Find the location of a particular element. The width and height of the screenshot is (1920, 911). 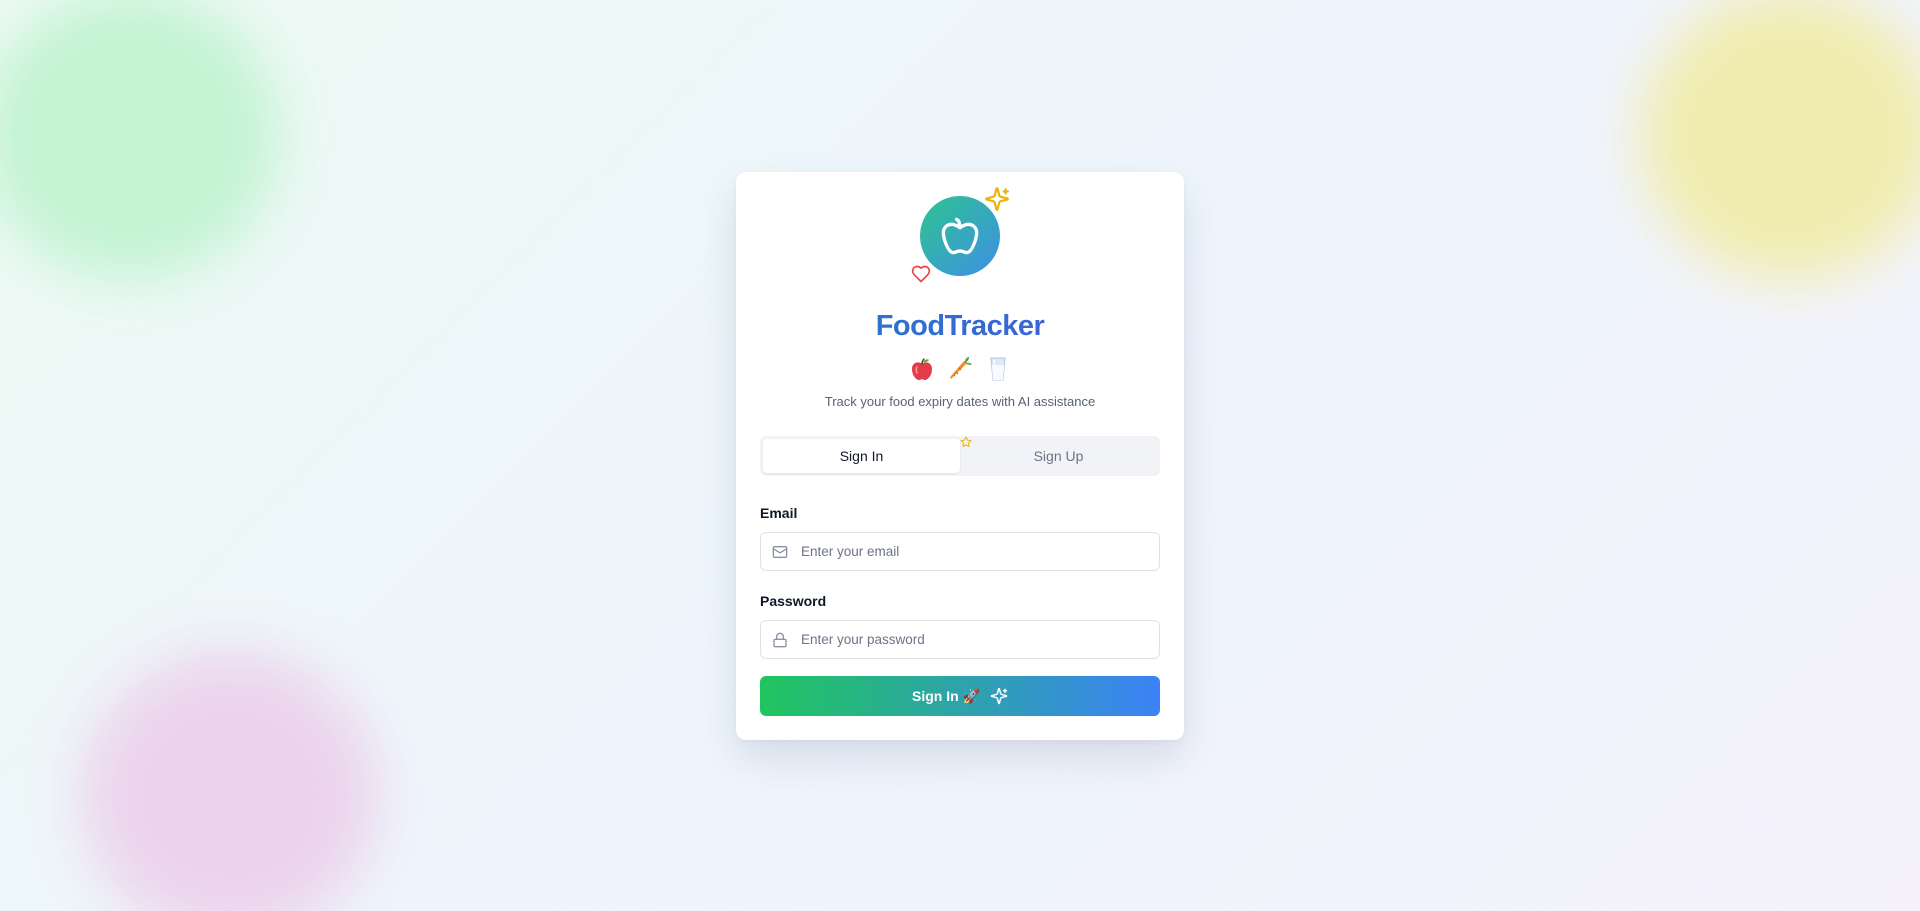

tab-sign-up: Sign Up is located at coordinates (1058, 456).